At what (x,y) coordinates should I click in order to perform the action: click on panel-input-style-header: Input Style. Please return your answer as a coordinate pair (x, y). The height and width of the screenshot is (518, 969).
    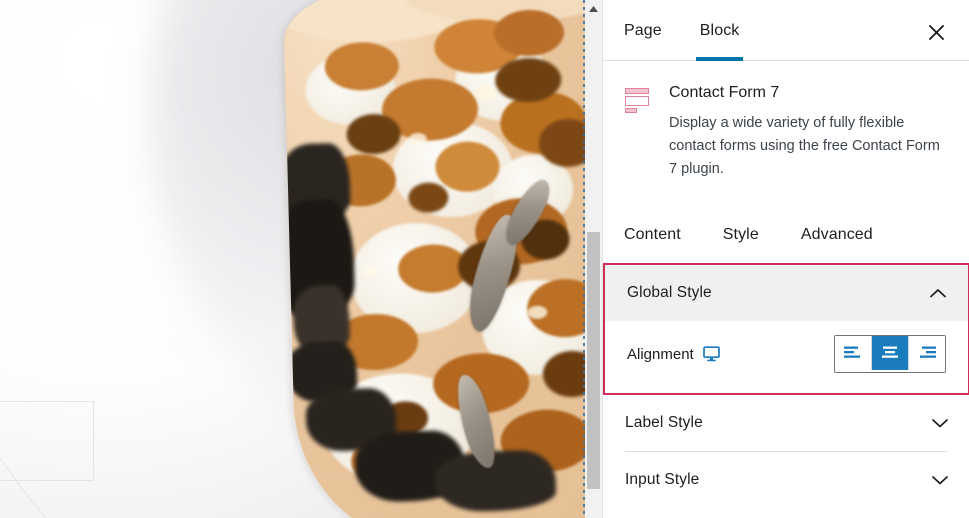
    Looking at the image, I should click on (786, 480).